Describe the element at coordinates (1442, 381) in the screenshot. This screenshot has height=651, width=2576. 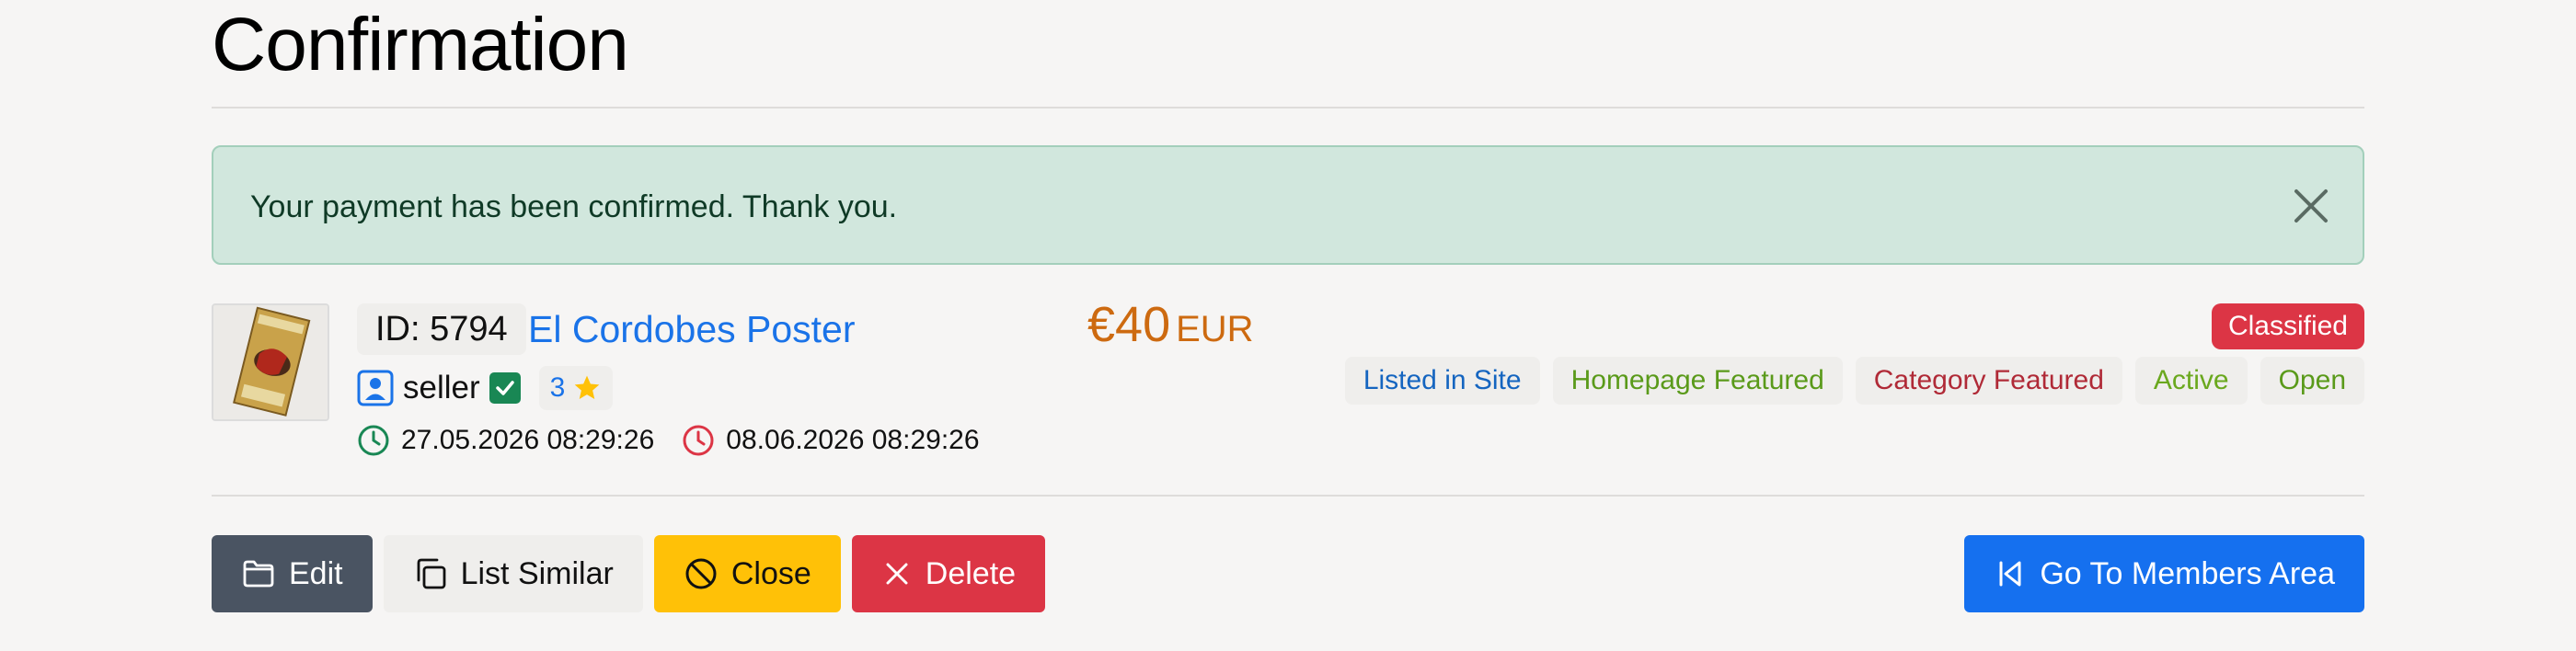
I see `tag-listed-in-site: Listed in Site` at that location.